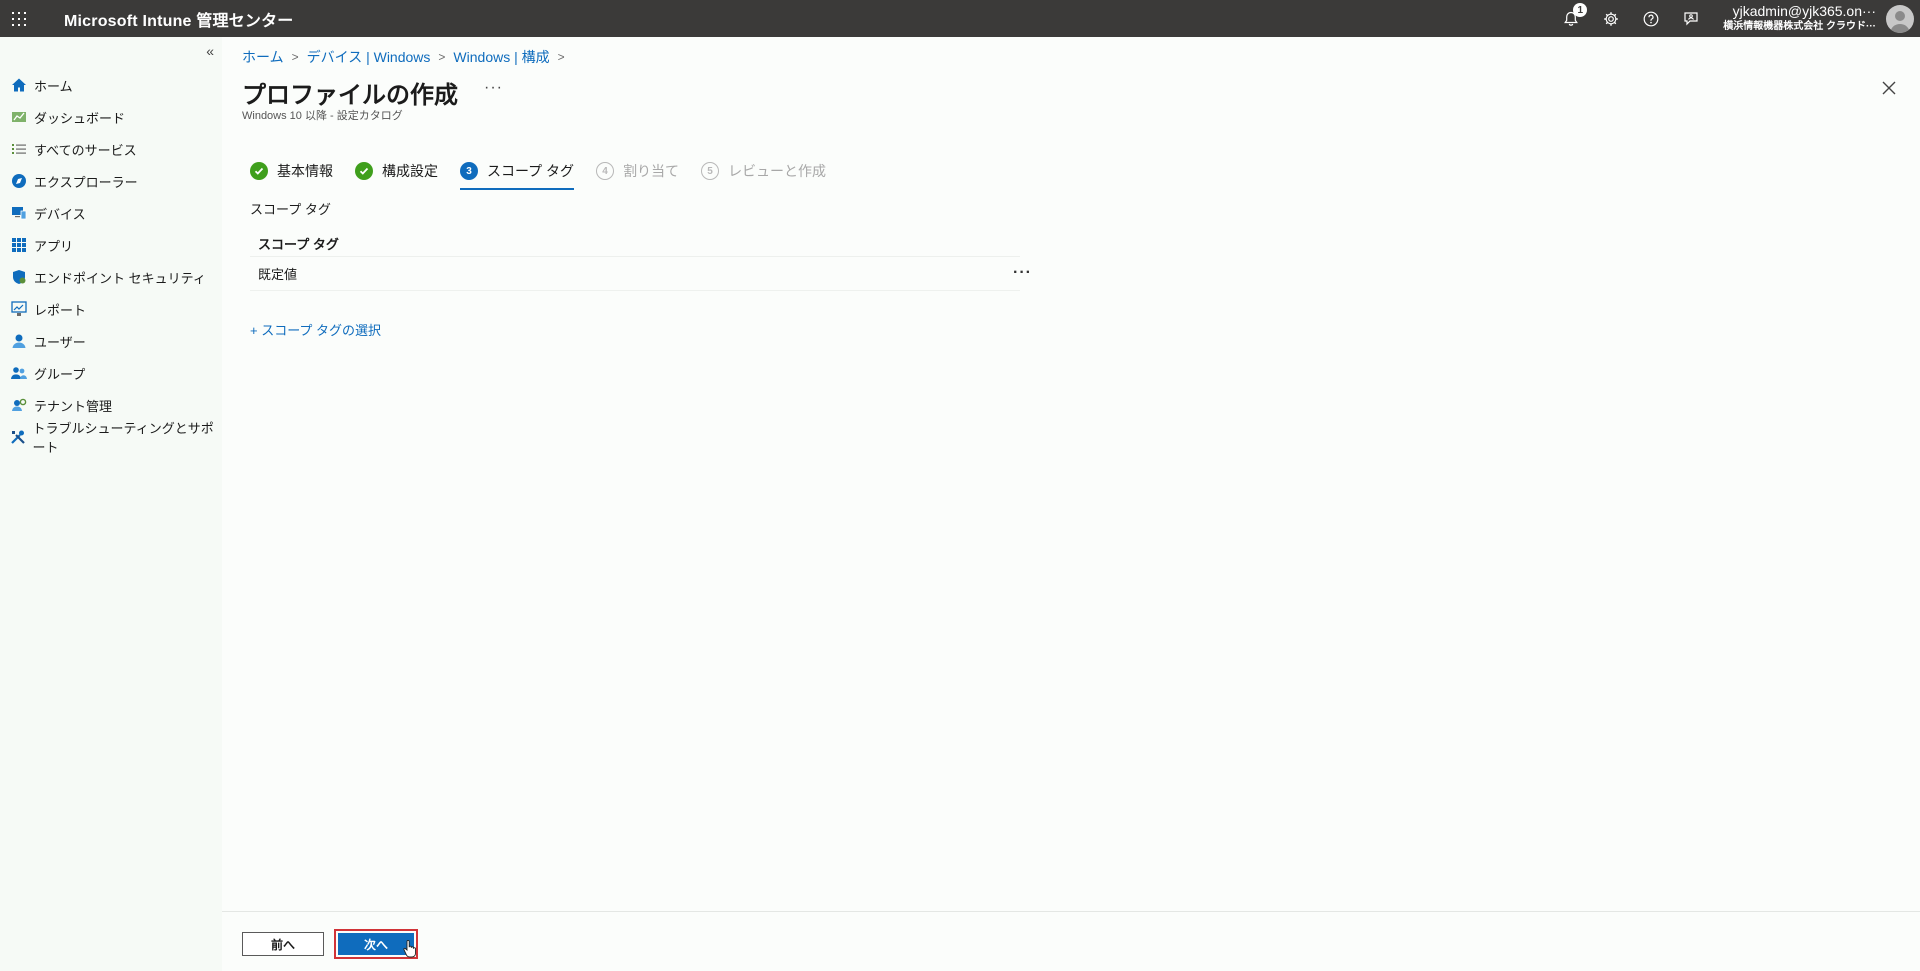  I want to click on sidebar-item-home: ホーム, so click(111, 85).